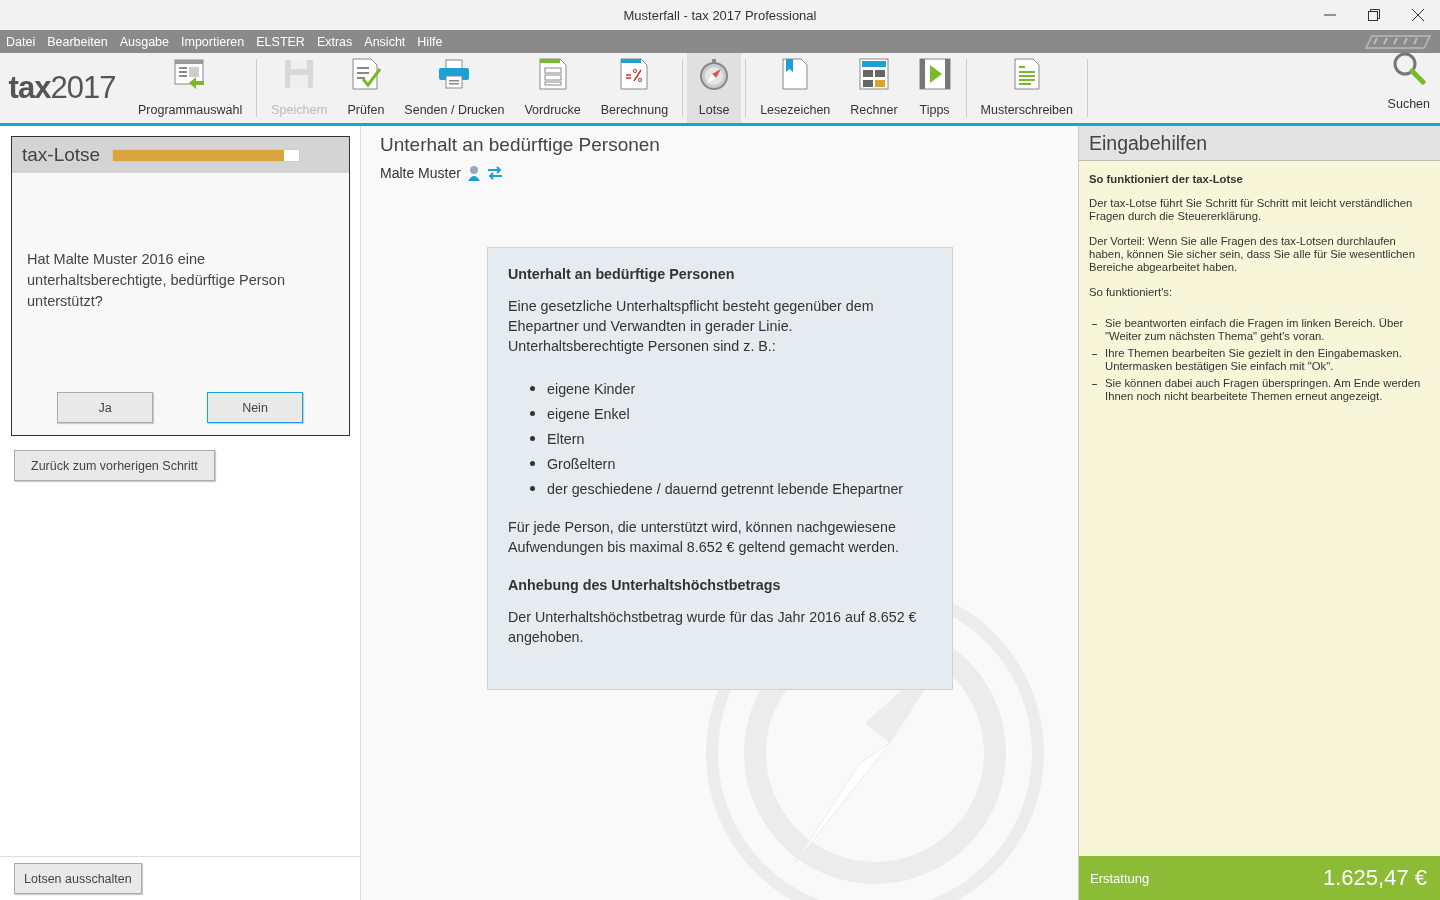  I want to click on help-heading: So funktioniert der tax-Lotse, so click(1166, 179).